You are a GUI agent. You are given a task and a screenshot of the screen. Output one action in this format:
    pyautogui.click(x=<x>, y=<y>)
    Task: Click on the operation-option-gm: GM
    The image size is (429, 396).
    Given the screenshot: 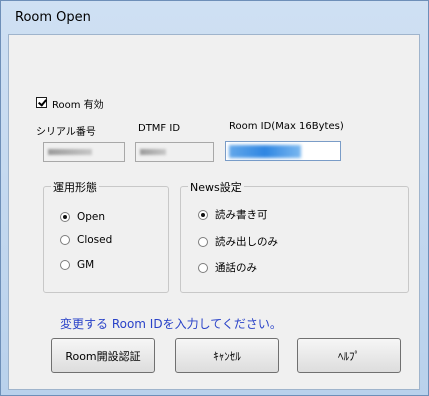 What is the action you would take?
    pyautogui.click(x=77, y=265)
    